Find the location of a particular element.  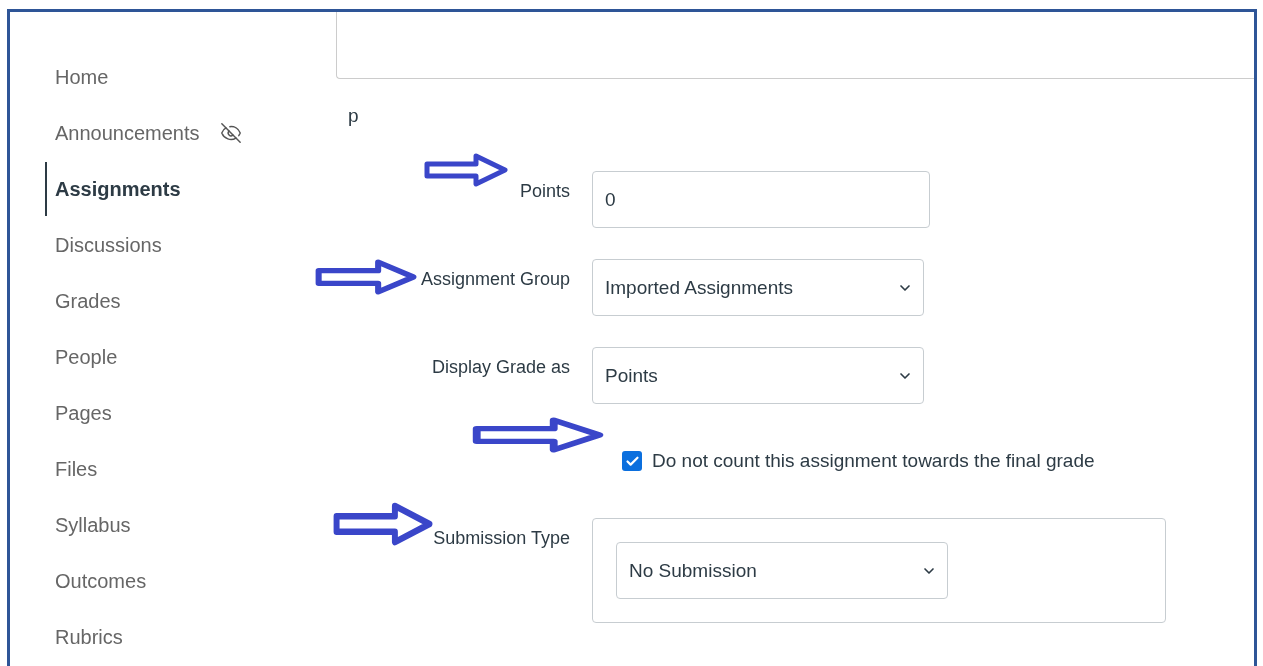

sidebar-item: Home is located at coordinates (190, 77).